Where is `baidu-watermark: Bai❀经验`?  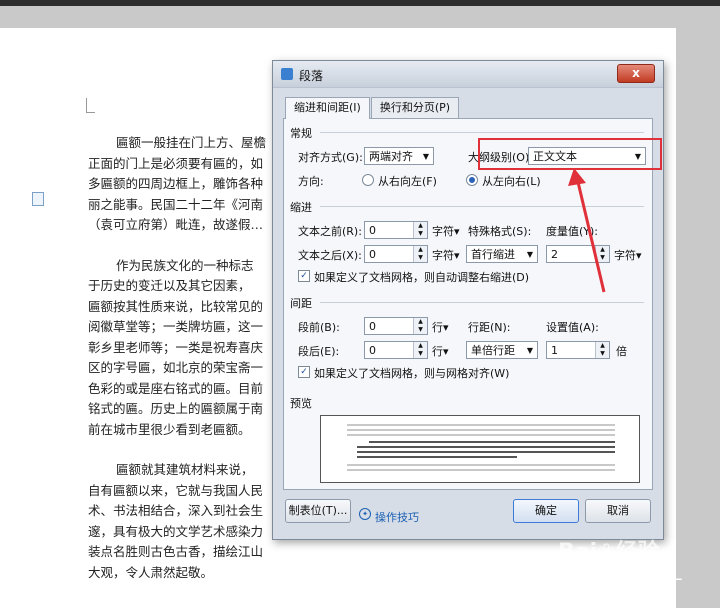 baidu-watermark: Bai❀经验 is located at coordinates (609, 552).